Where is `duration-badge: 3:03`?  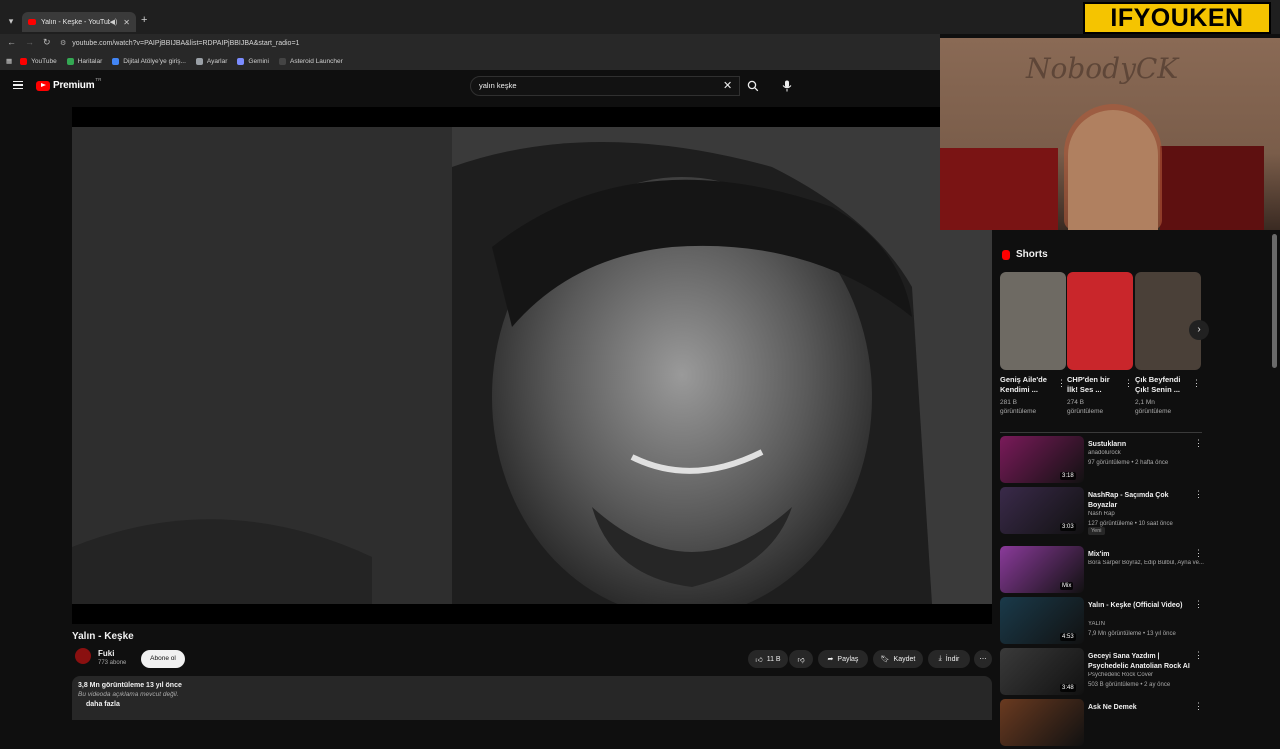 duration-badge: 3:03 is located at coordinates (1068, 527).